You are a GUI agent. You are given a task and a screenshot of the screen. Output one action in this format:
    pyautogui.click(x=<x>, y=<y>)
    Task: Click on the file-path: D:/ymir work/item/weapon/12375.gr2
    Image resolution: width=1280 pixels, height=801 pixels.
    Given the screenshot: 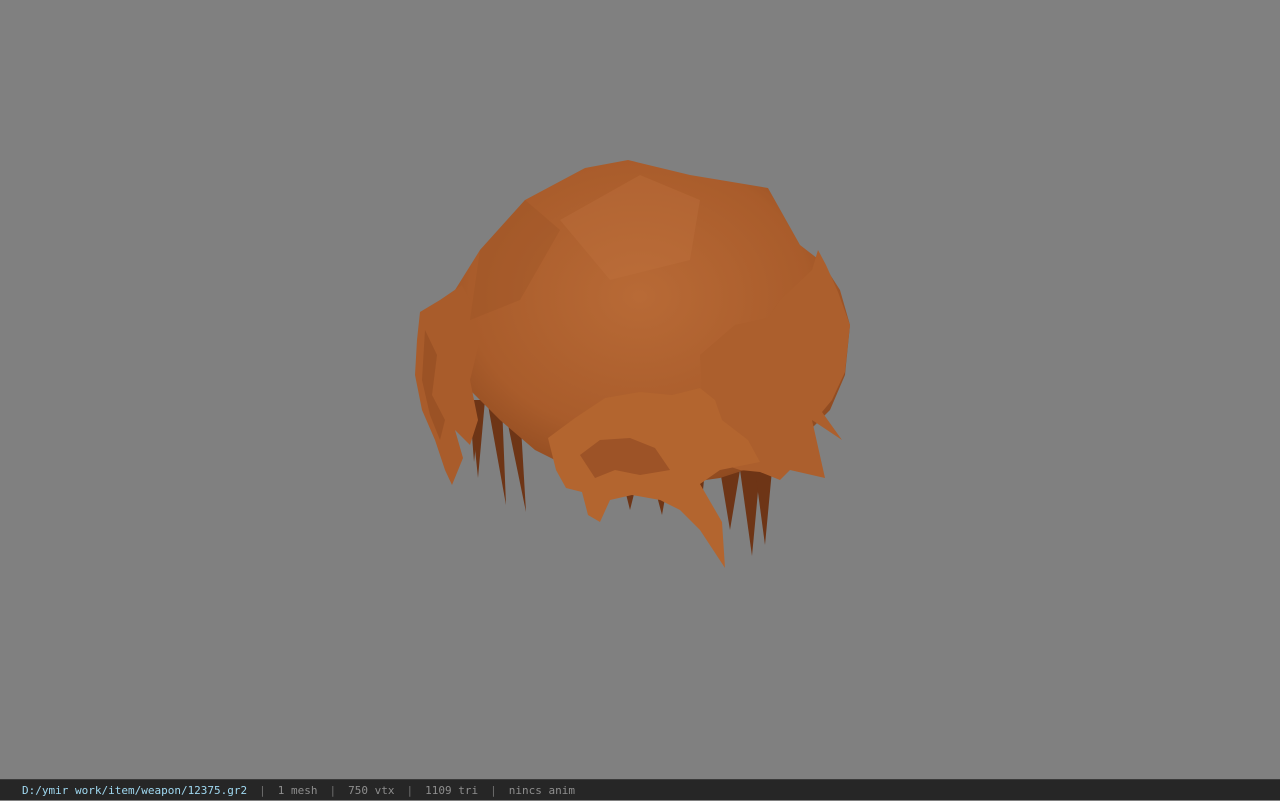 What is the action you would take?
    pyautogui.click(x=135, y=790)
    